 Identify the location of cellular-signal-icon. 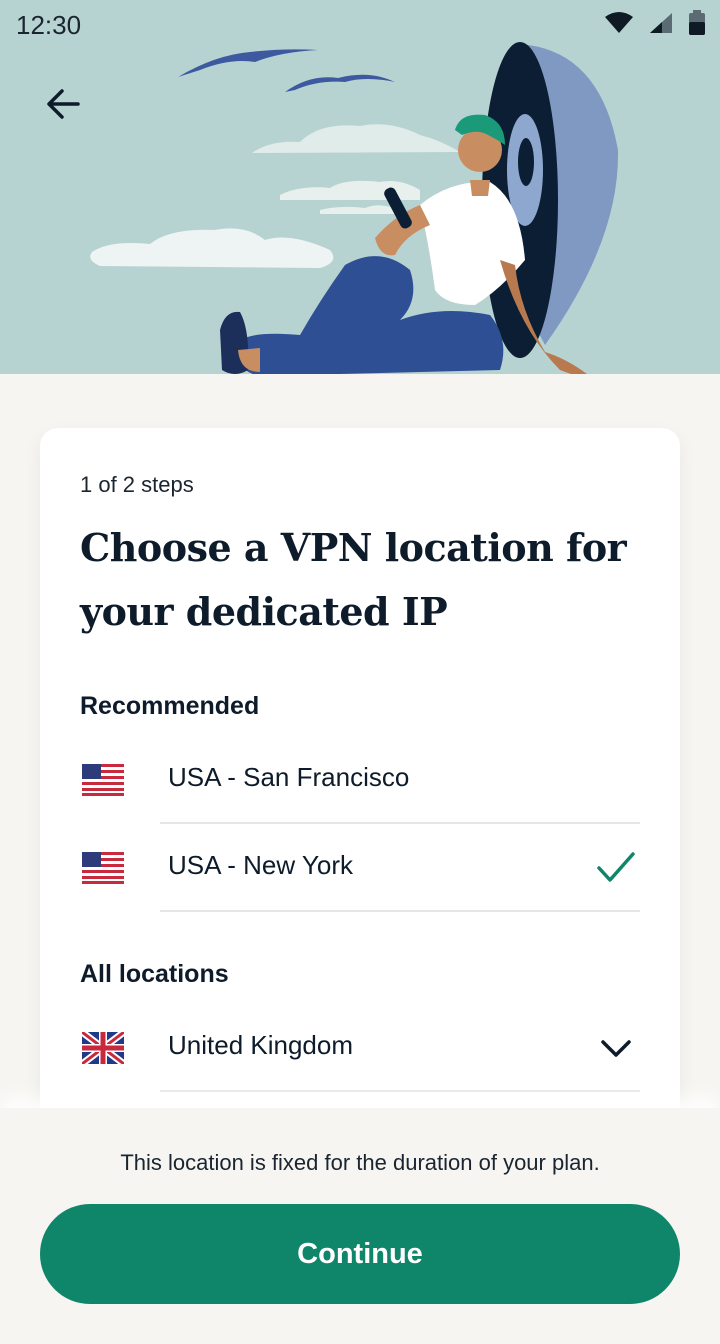
(661, 23).